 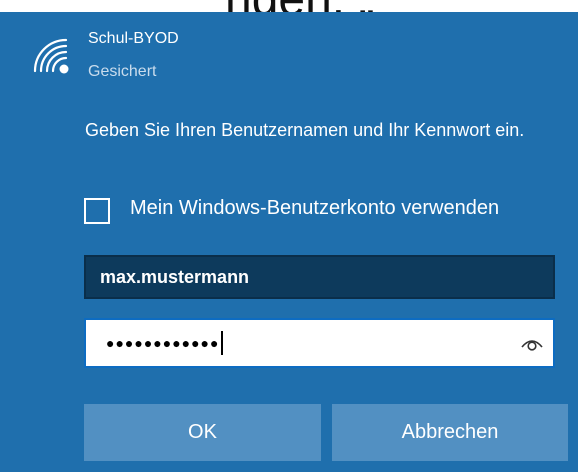 What do you see at coordinates (222, 343) in the screenshot?
I see `text-caret` at bounding box center [222, 343].